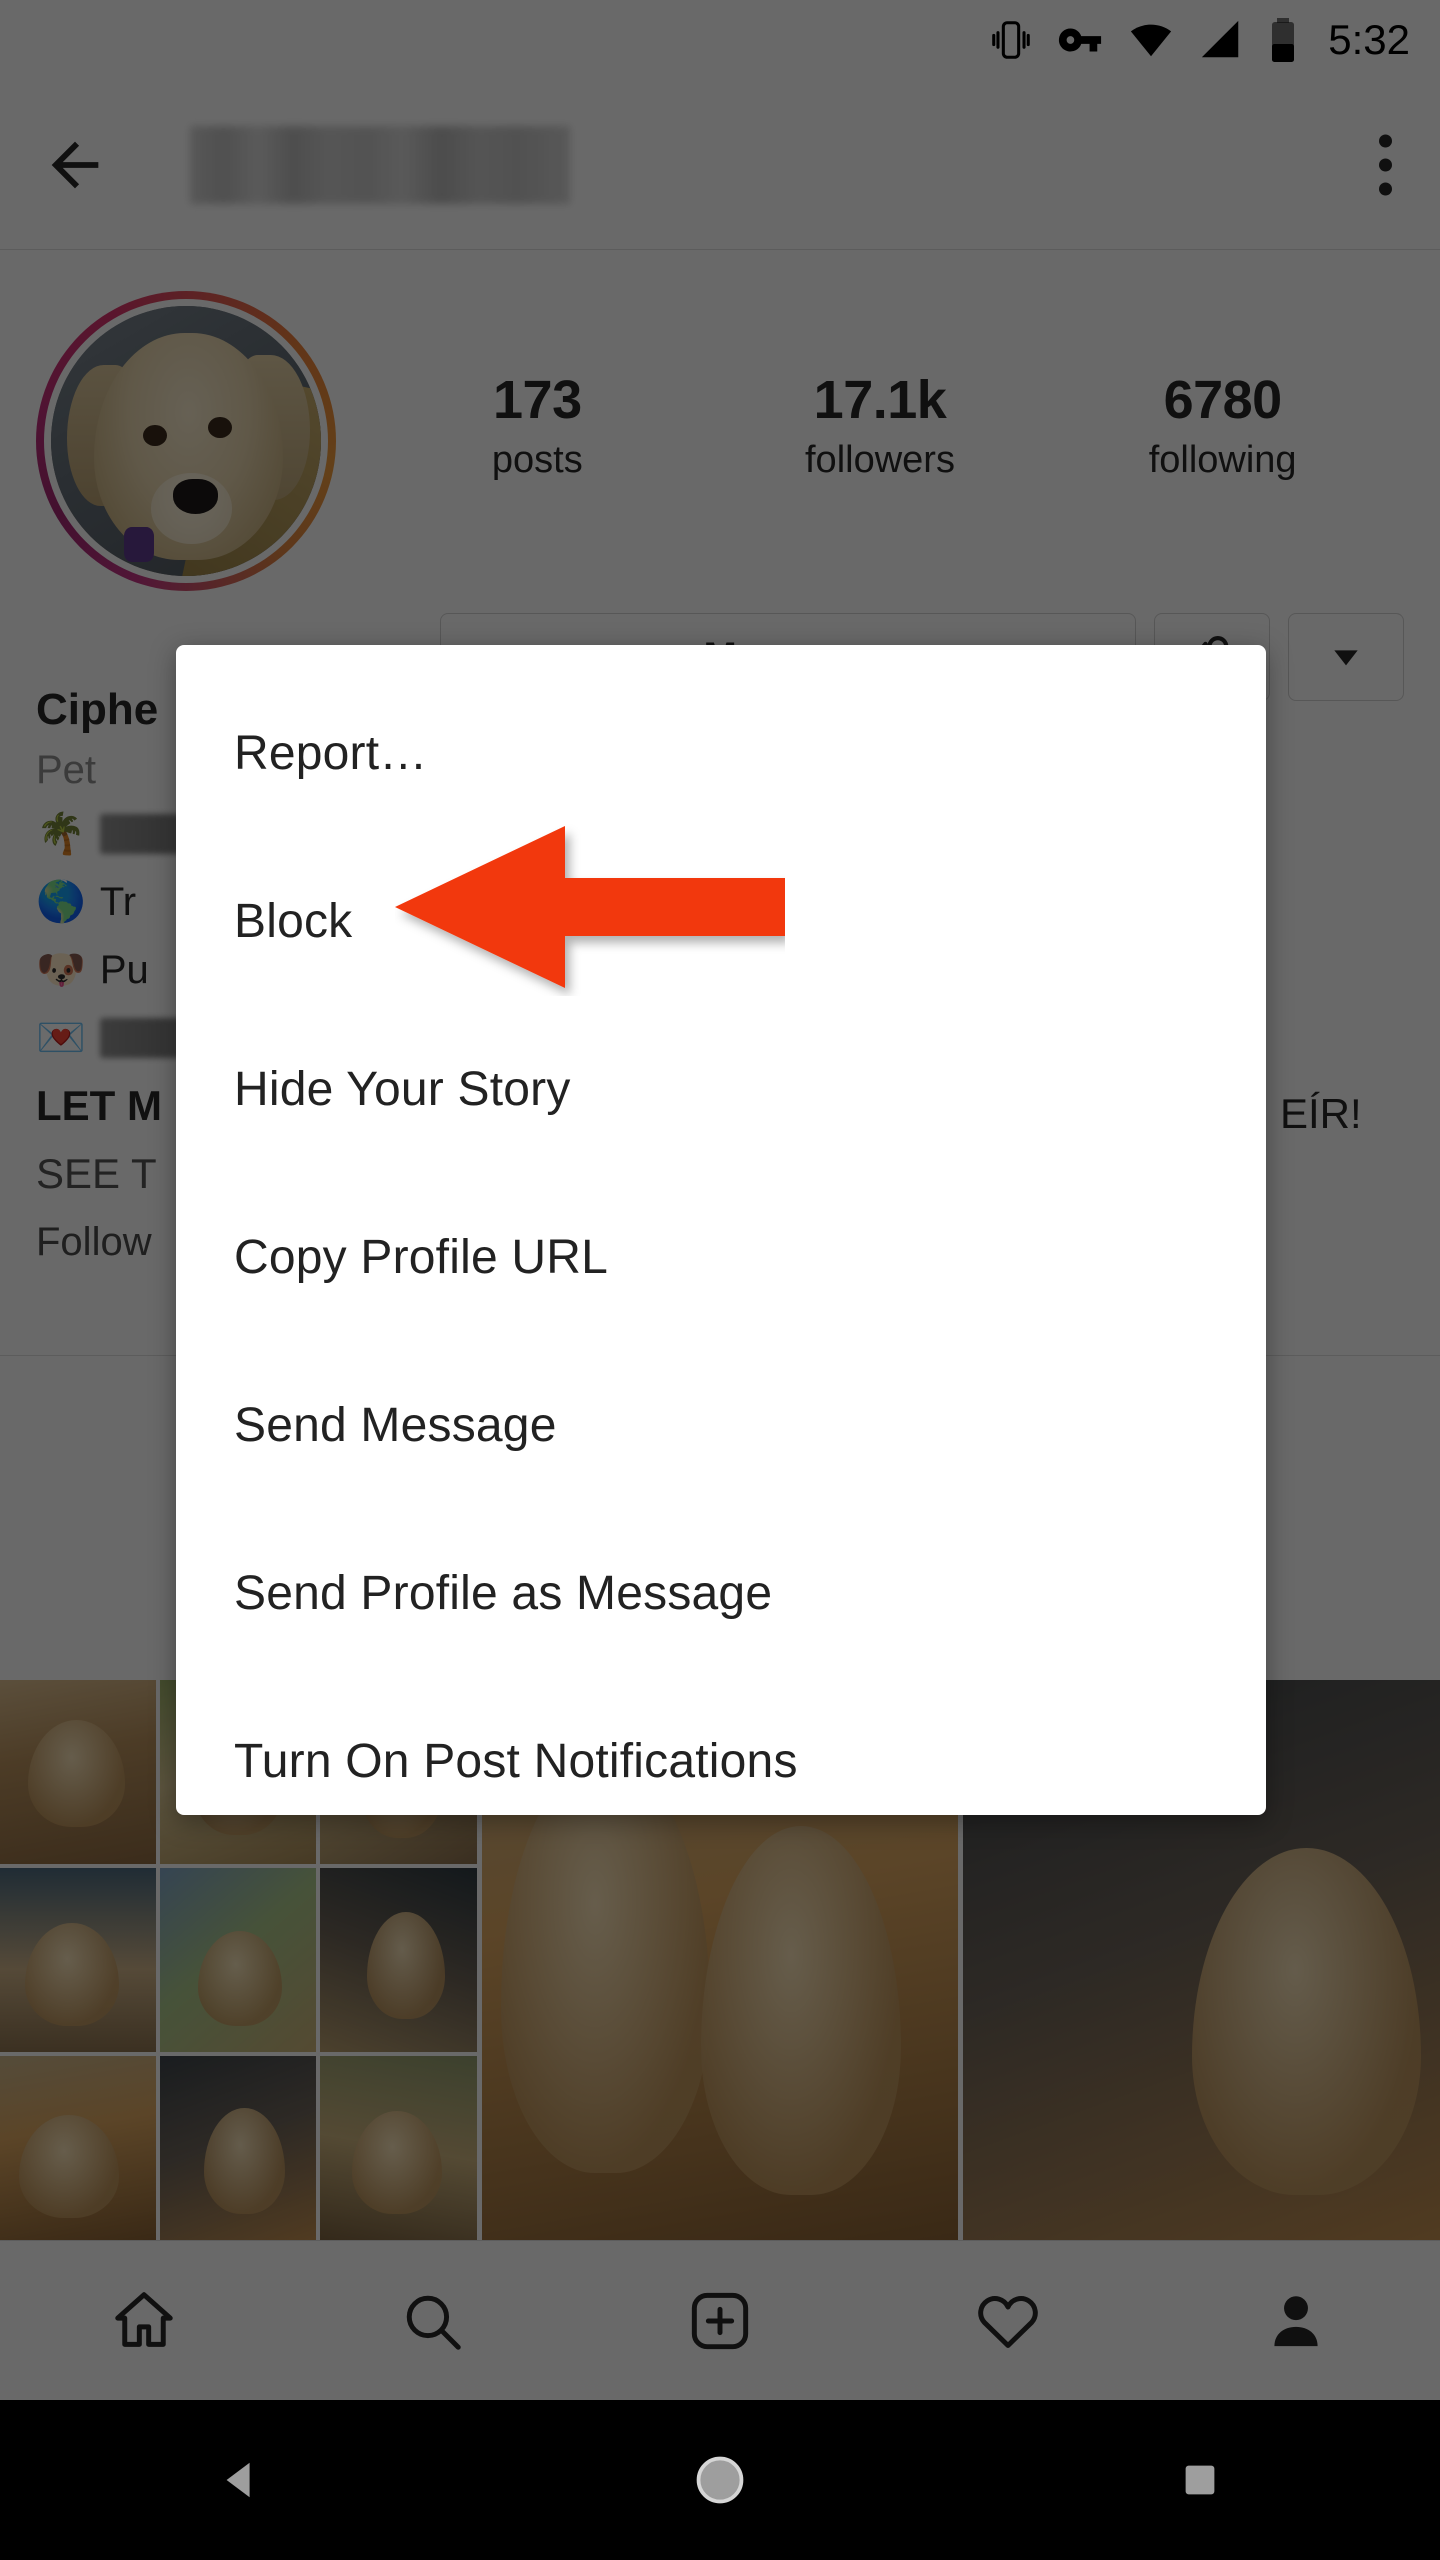 The image size is (1440, 2560). I want to click on menu-item-block: Block, so click(721, 921).